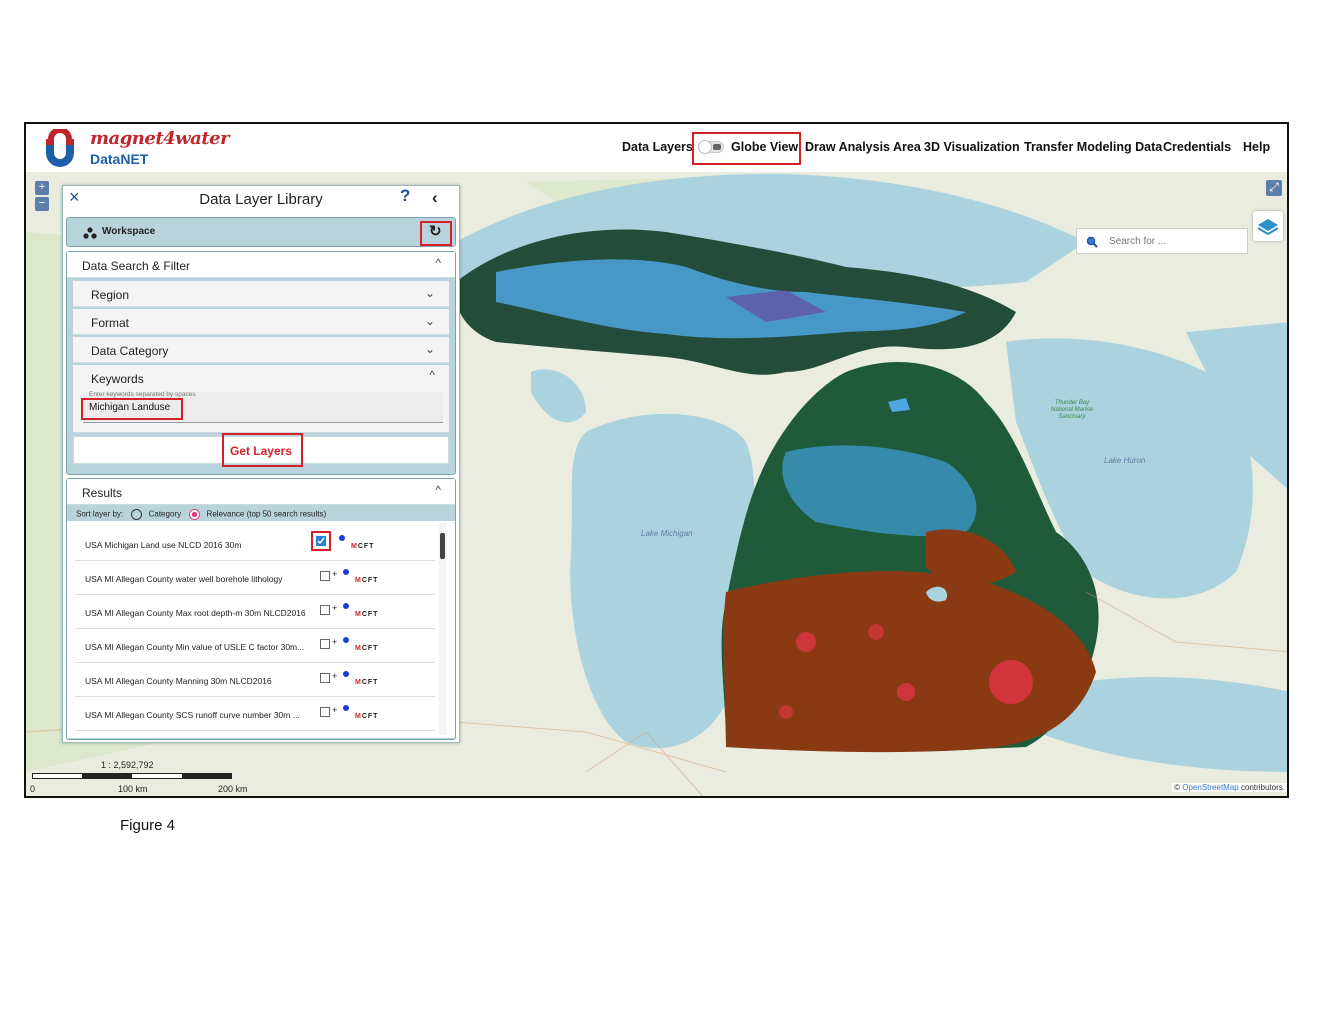 This screenshot has height=1020, width=1320. Describe the element at coordinates (60, 149) in the screenshot. I see `magnet-logo-icon` at that location.